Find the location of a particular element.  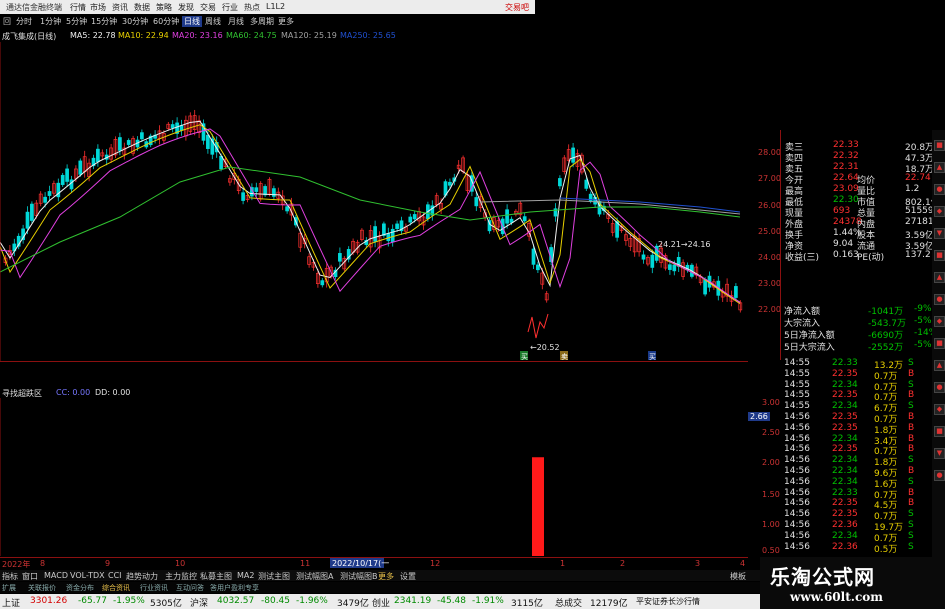

extension-tab: 行业资讯 is located at coordinates (154, 588).